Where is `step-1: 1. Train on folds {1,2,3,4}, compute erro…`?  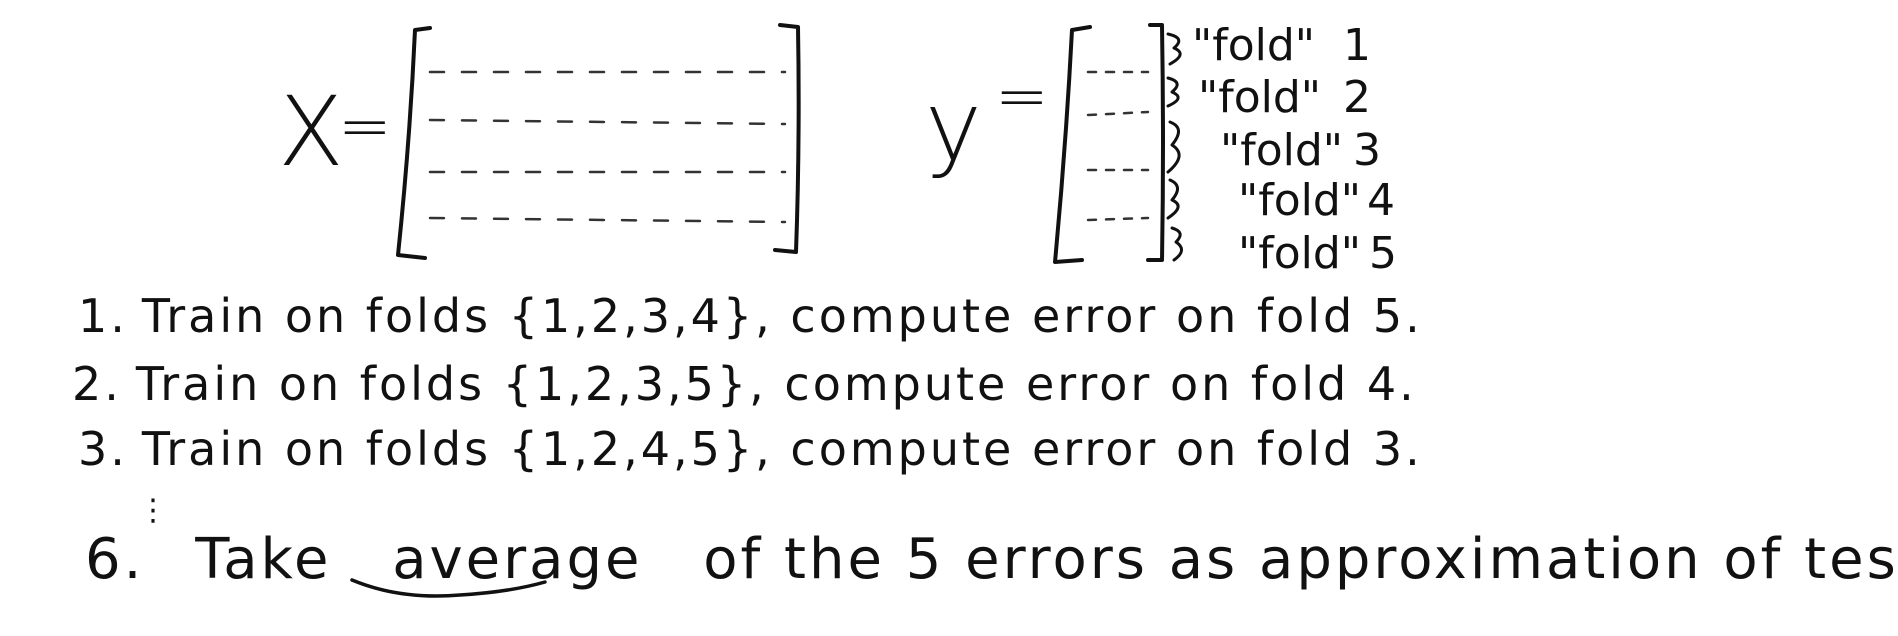
step-1: 1. Train on folds {1,2,3,4}, compute erro… is located at coordinates (750, 316).